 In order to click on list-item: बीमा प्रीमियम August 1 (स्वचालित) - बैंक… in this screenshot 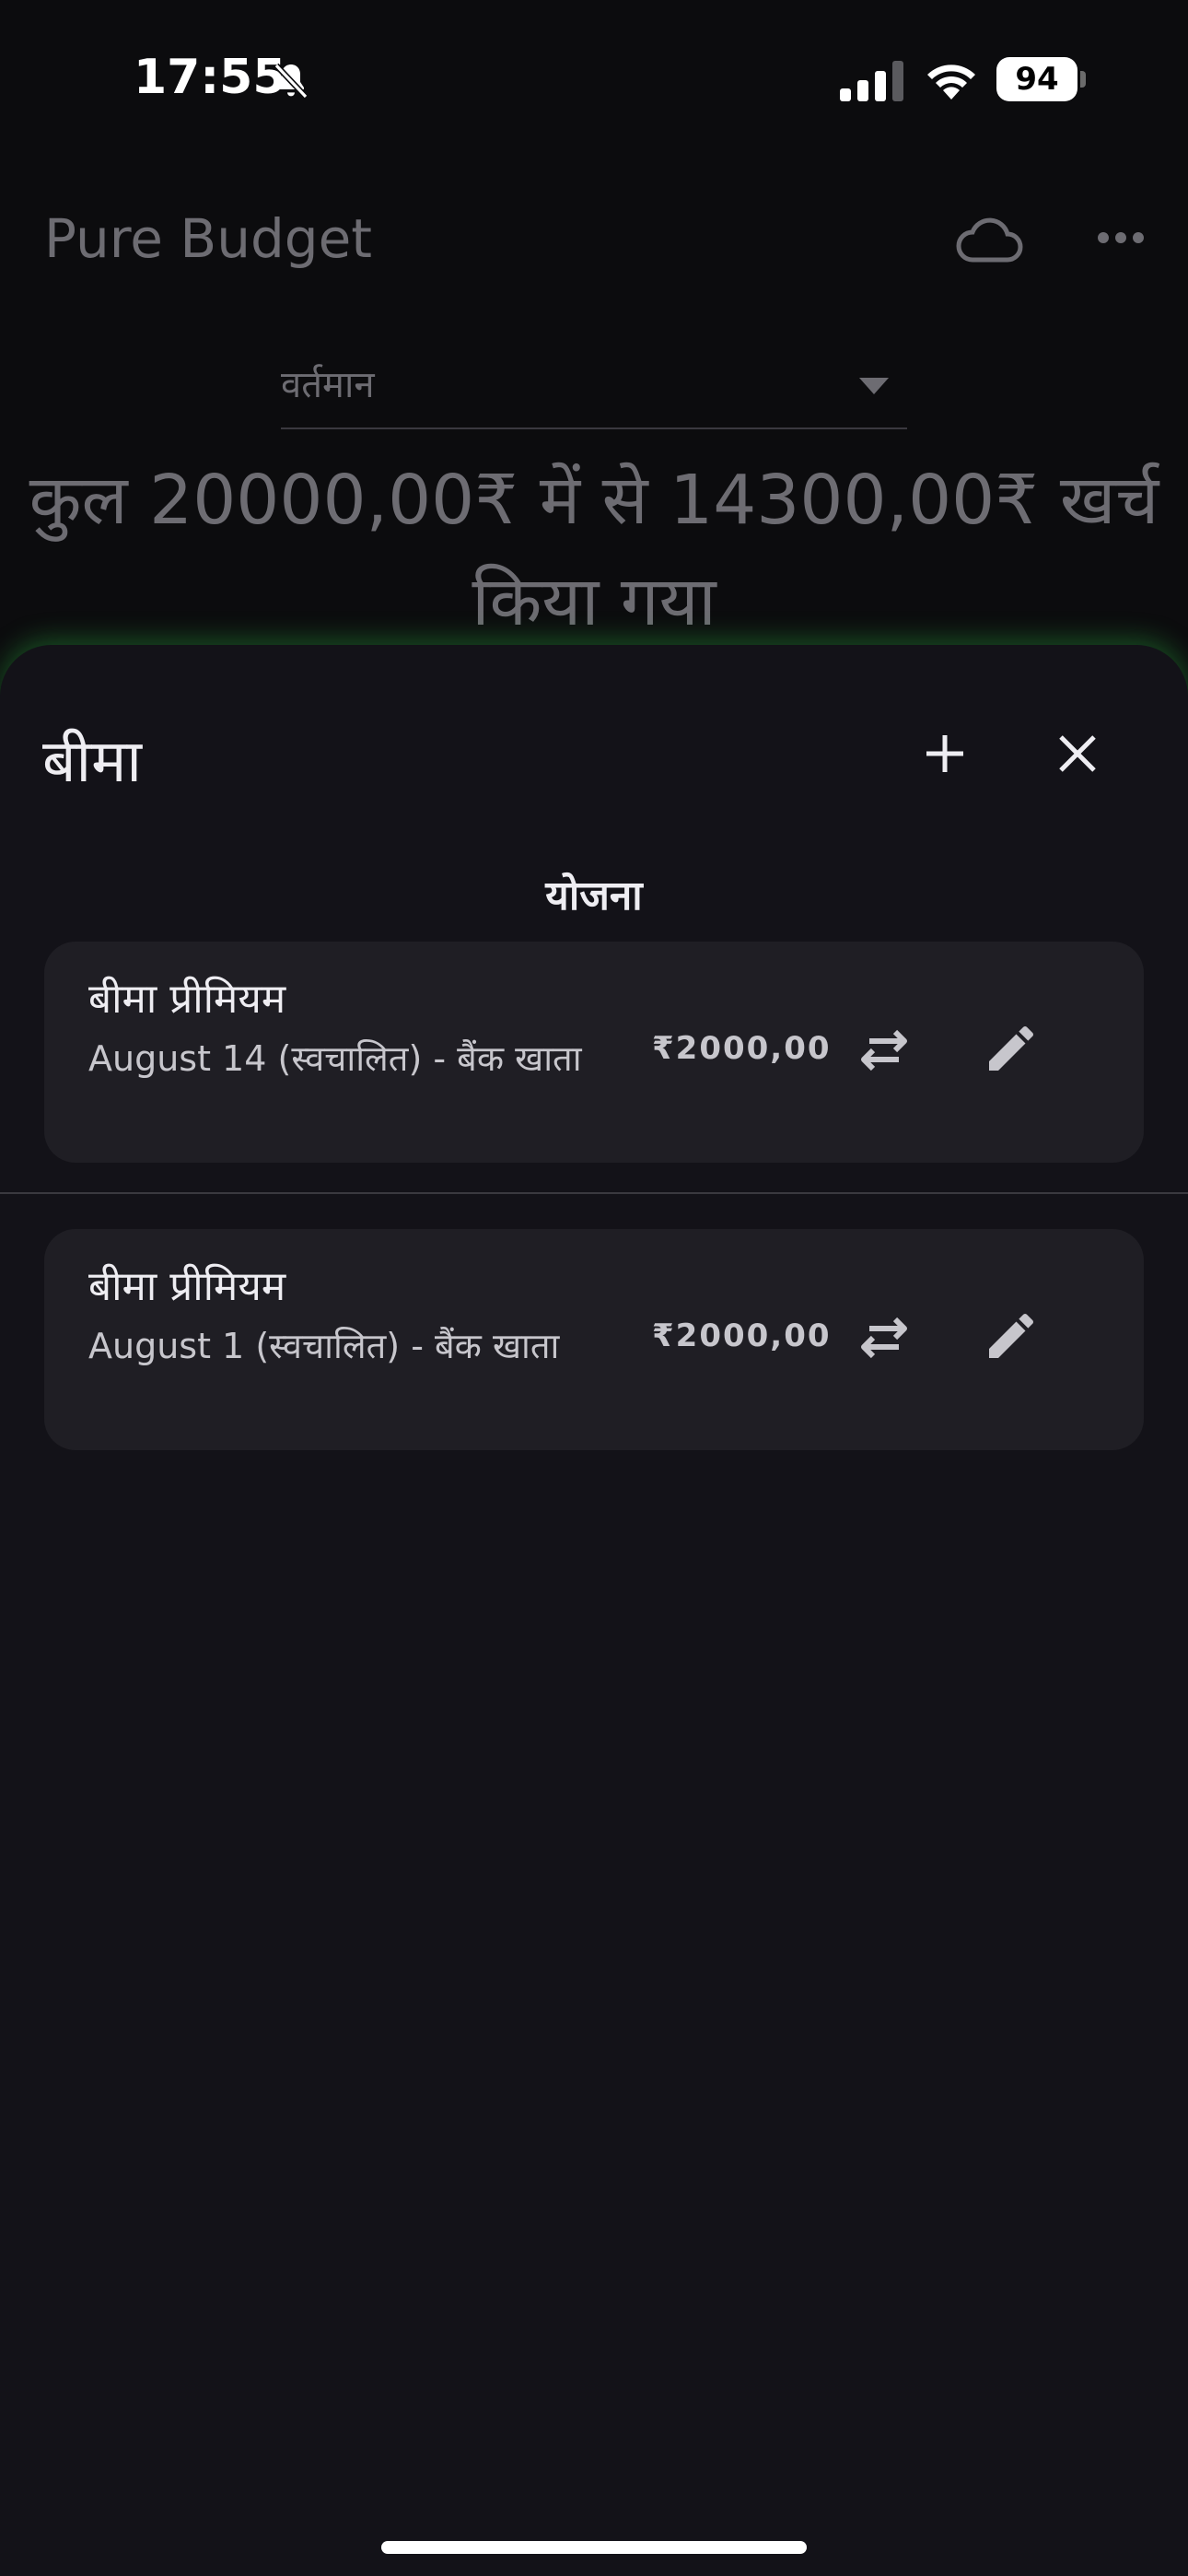, I will do `click(594, 1339)`.